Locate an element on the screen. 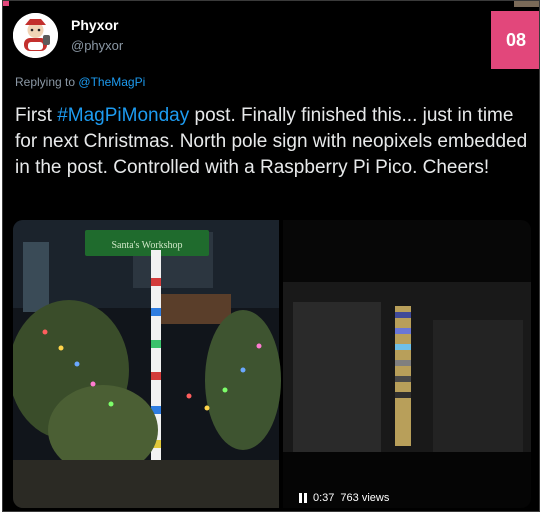  video-time: 0:37 is located at coordinates (324, 498).